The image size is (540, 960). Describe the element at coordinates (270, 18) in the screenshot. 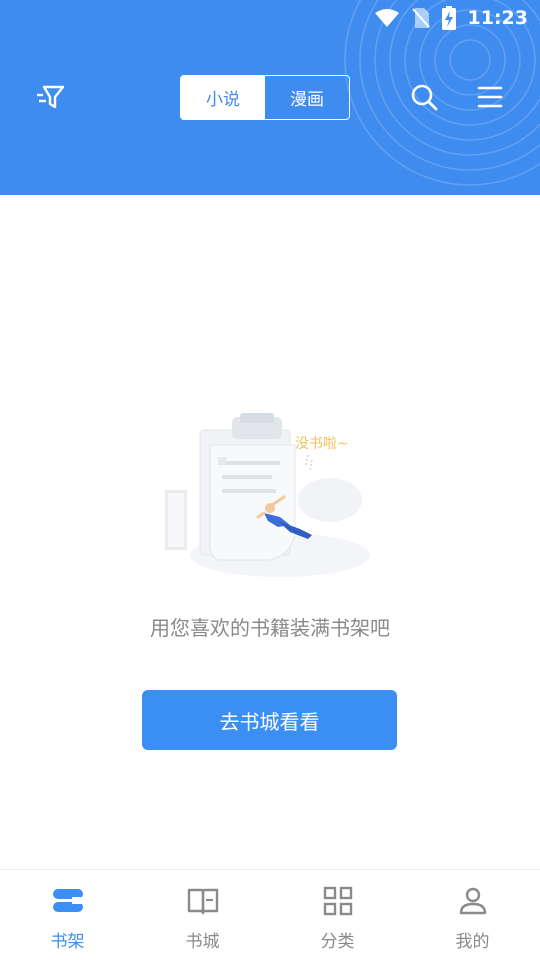

I see `status-bar: 11:23` at that location.